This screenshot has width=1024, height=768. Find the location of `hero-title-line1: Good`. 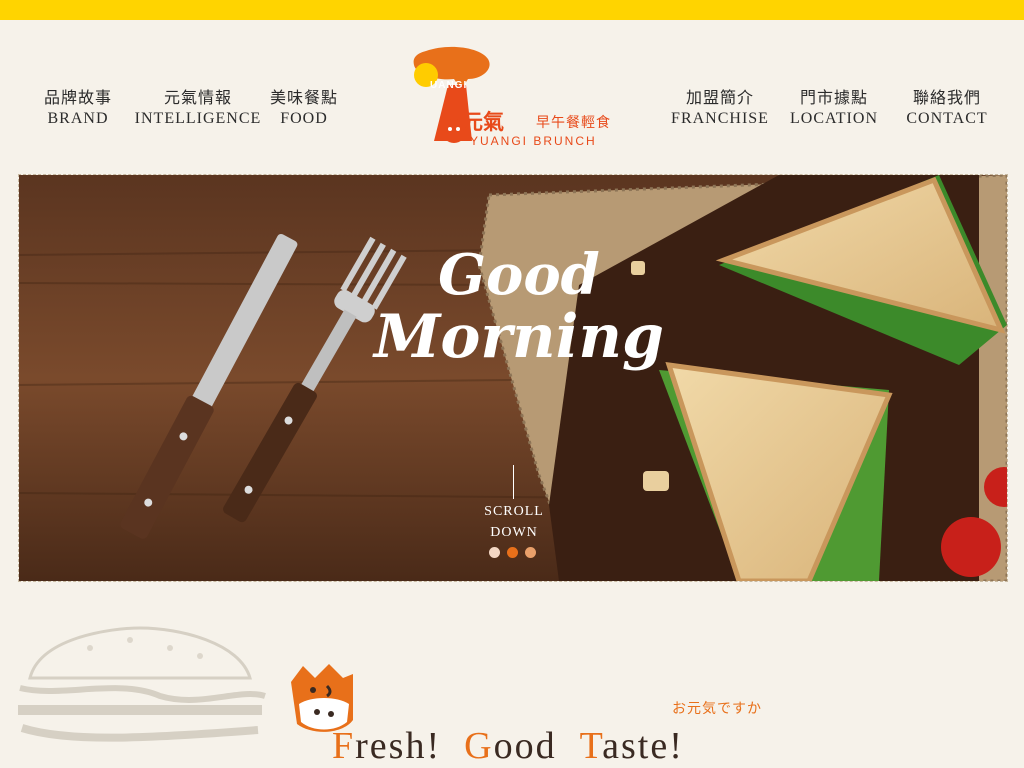

hero-title-line1: Good is located at coordinates (519, 275).